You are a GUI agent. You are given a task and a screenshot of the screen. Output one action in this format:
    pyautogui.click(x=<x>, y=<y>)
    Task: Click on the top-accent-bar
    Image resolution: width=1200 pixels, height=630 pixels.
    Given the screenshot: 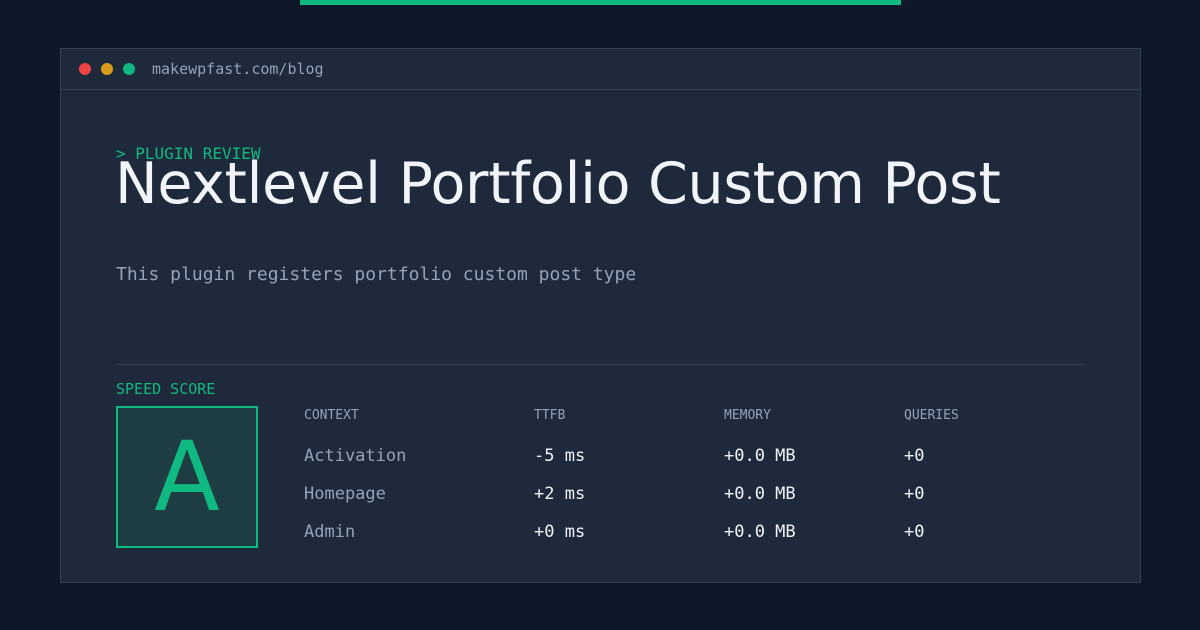 What is the action you would take?
    pyautogui.click(x=600, y=2)
    